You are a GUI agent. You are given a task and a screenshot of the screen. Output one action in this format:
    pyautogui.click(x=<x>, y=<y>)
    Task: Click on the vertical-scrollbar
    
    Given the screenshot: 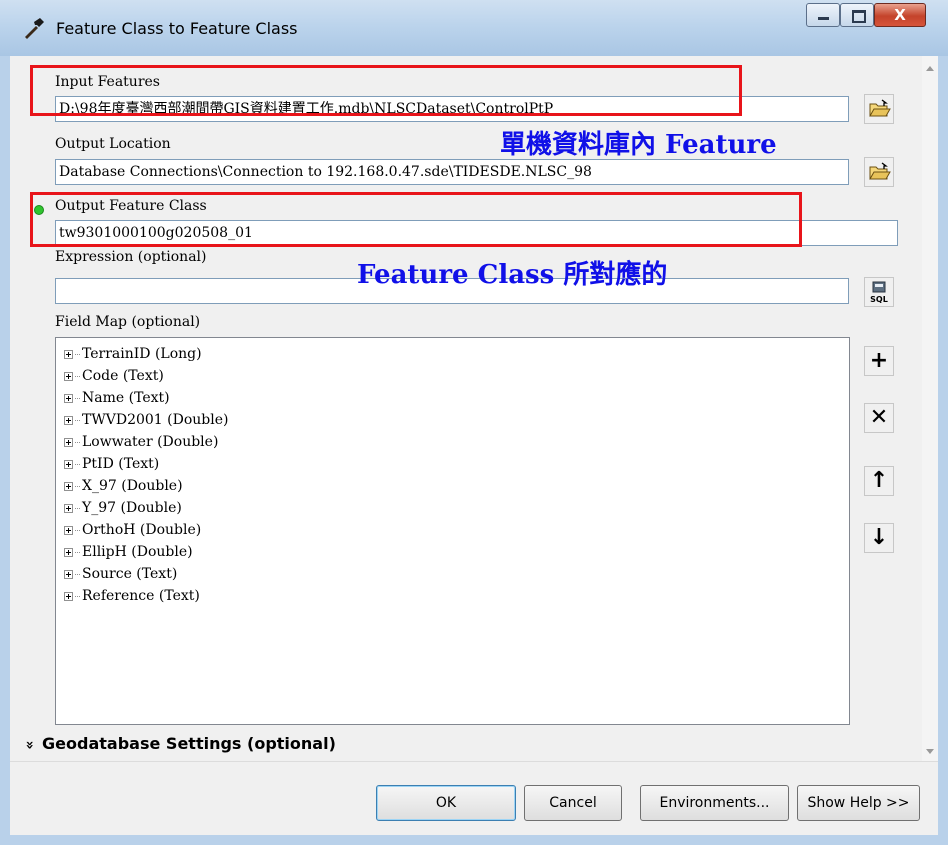 What is the action you would take?
    pyautogui.click(x=930, y=408)
    